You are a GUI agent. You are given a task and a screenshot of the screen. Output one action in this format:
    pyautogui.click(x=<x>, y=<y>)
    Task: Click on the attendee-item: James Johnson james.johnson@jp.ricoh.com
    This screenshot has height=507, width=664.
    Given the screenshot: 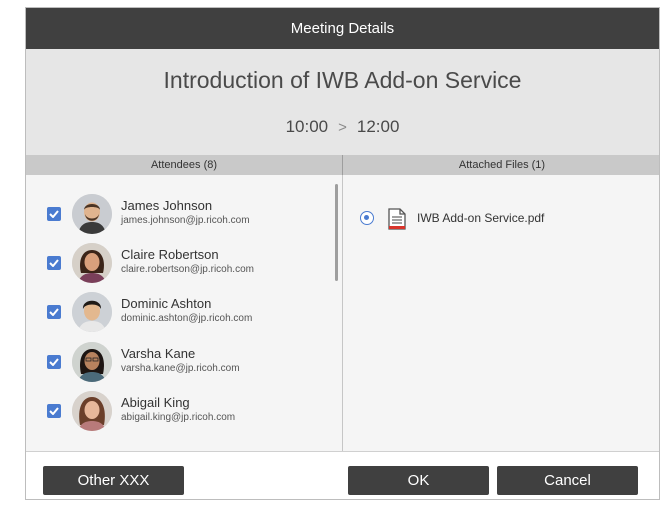 What is the action you would take?
    pyautogui.click(x=176, y=217)
    